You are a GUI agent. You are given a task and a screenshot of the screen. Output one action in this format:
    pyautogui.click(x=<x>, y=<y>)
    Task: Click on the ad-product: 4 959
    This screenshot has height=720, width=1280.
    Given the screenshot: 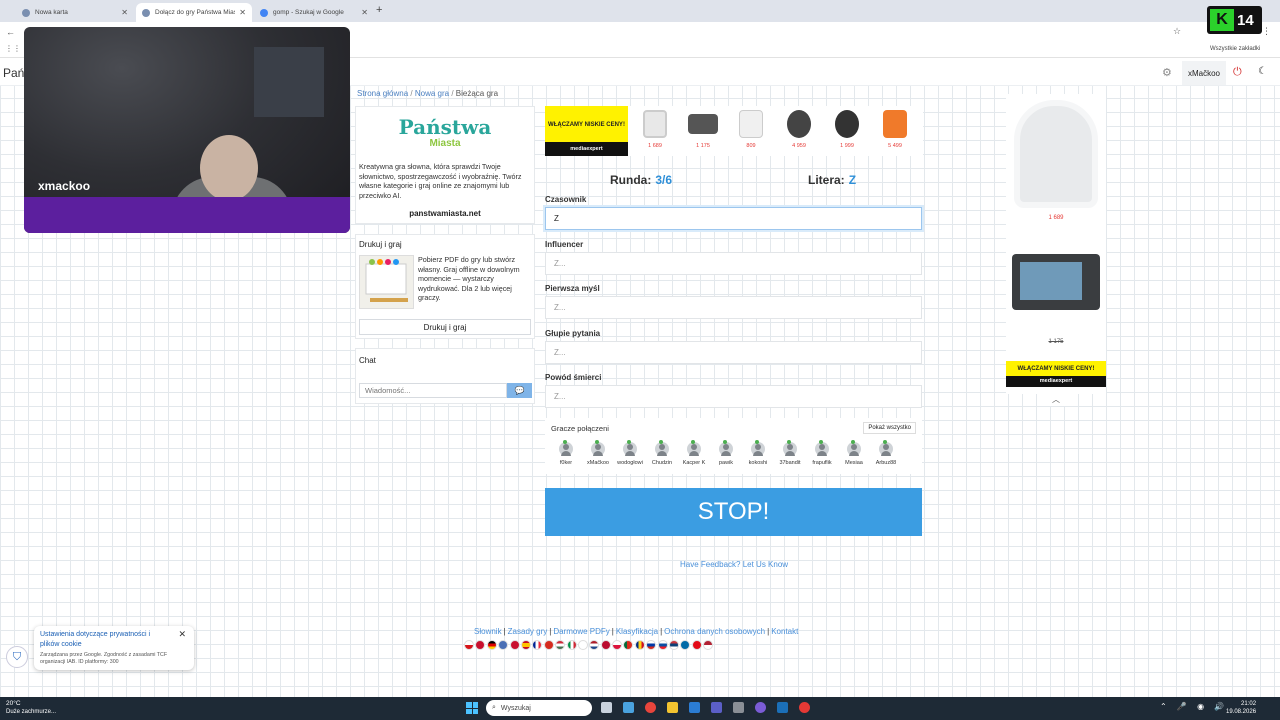 What is the action you would take?
    pyautogui.click(x=799, y=131)
    